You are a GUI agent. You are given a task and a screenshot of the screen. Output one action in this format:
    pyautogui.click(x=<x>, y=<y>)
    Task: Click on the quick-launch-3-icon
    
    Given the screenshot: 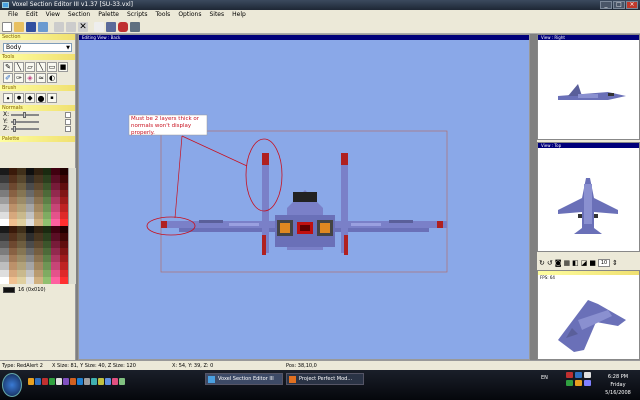 What is the action you would take?
    pyautogui.click(x=45, y=381)
    